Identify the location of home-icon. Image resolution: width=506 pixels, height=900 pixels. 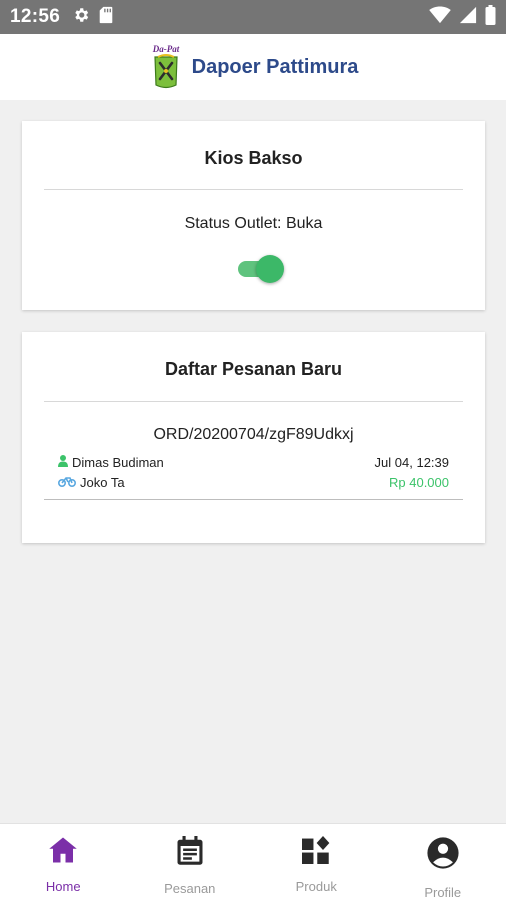
(63, 852).